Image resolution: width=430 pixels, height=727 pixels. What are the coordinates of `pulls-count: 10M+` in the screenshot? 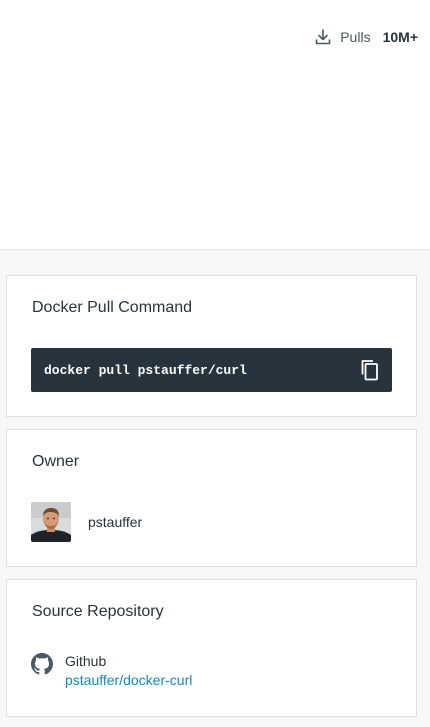 It's located at (400, 37).